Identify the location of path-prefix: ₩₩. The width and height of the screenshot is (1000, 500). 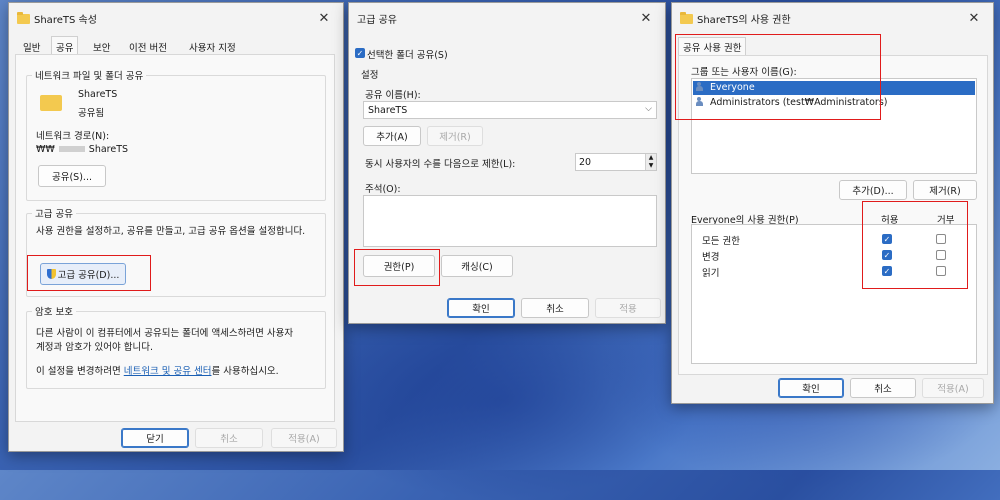
(45, 149).